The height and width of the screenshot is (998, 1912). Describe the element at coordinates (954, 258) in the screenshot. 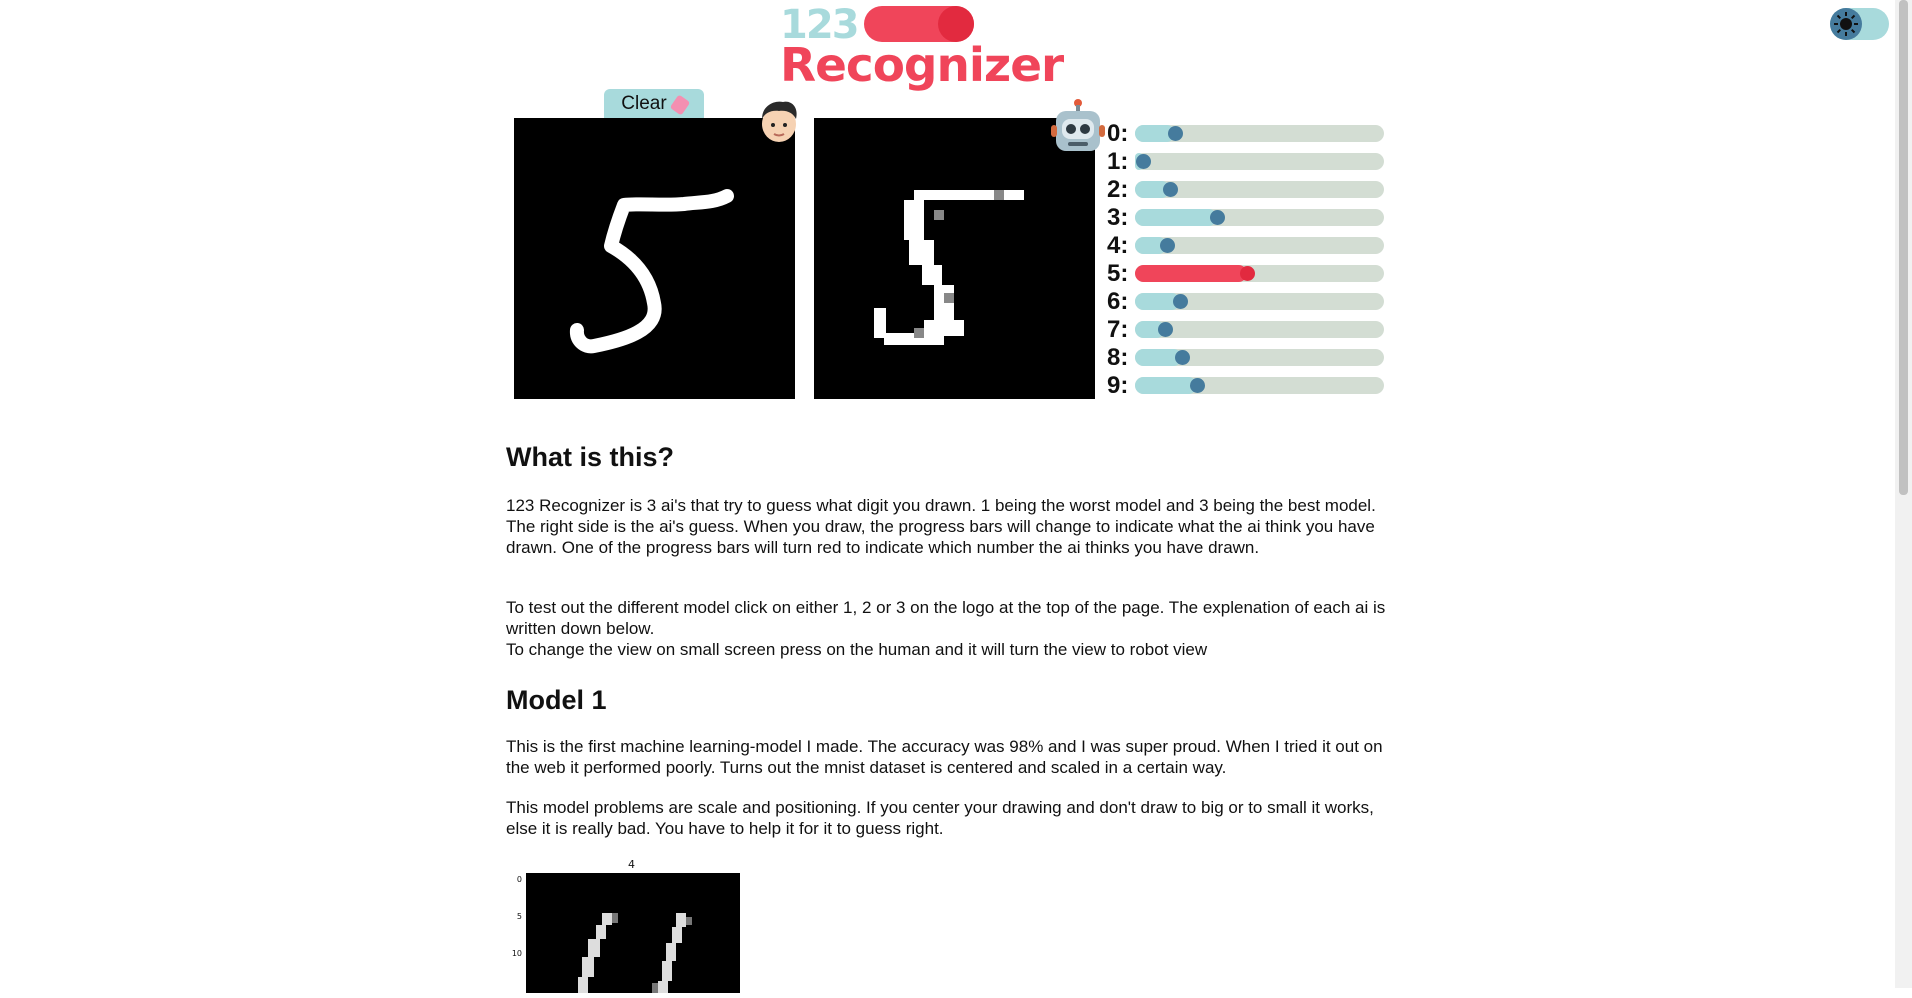

I see `downscaled-preview` at that location.